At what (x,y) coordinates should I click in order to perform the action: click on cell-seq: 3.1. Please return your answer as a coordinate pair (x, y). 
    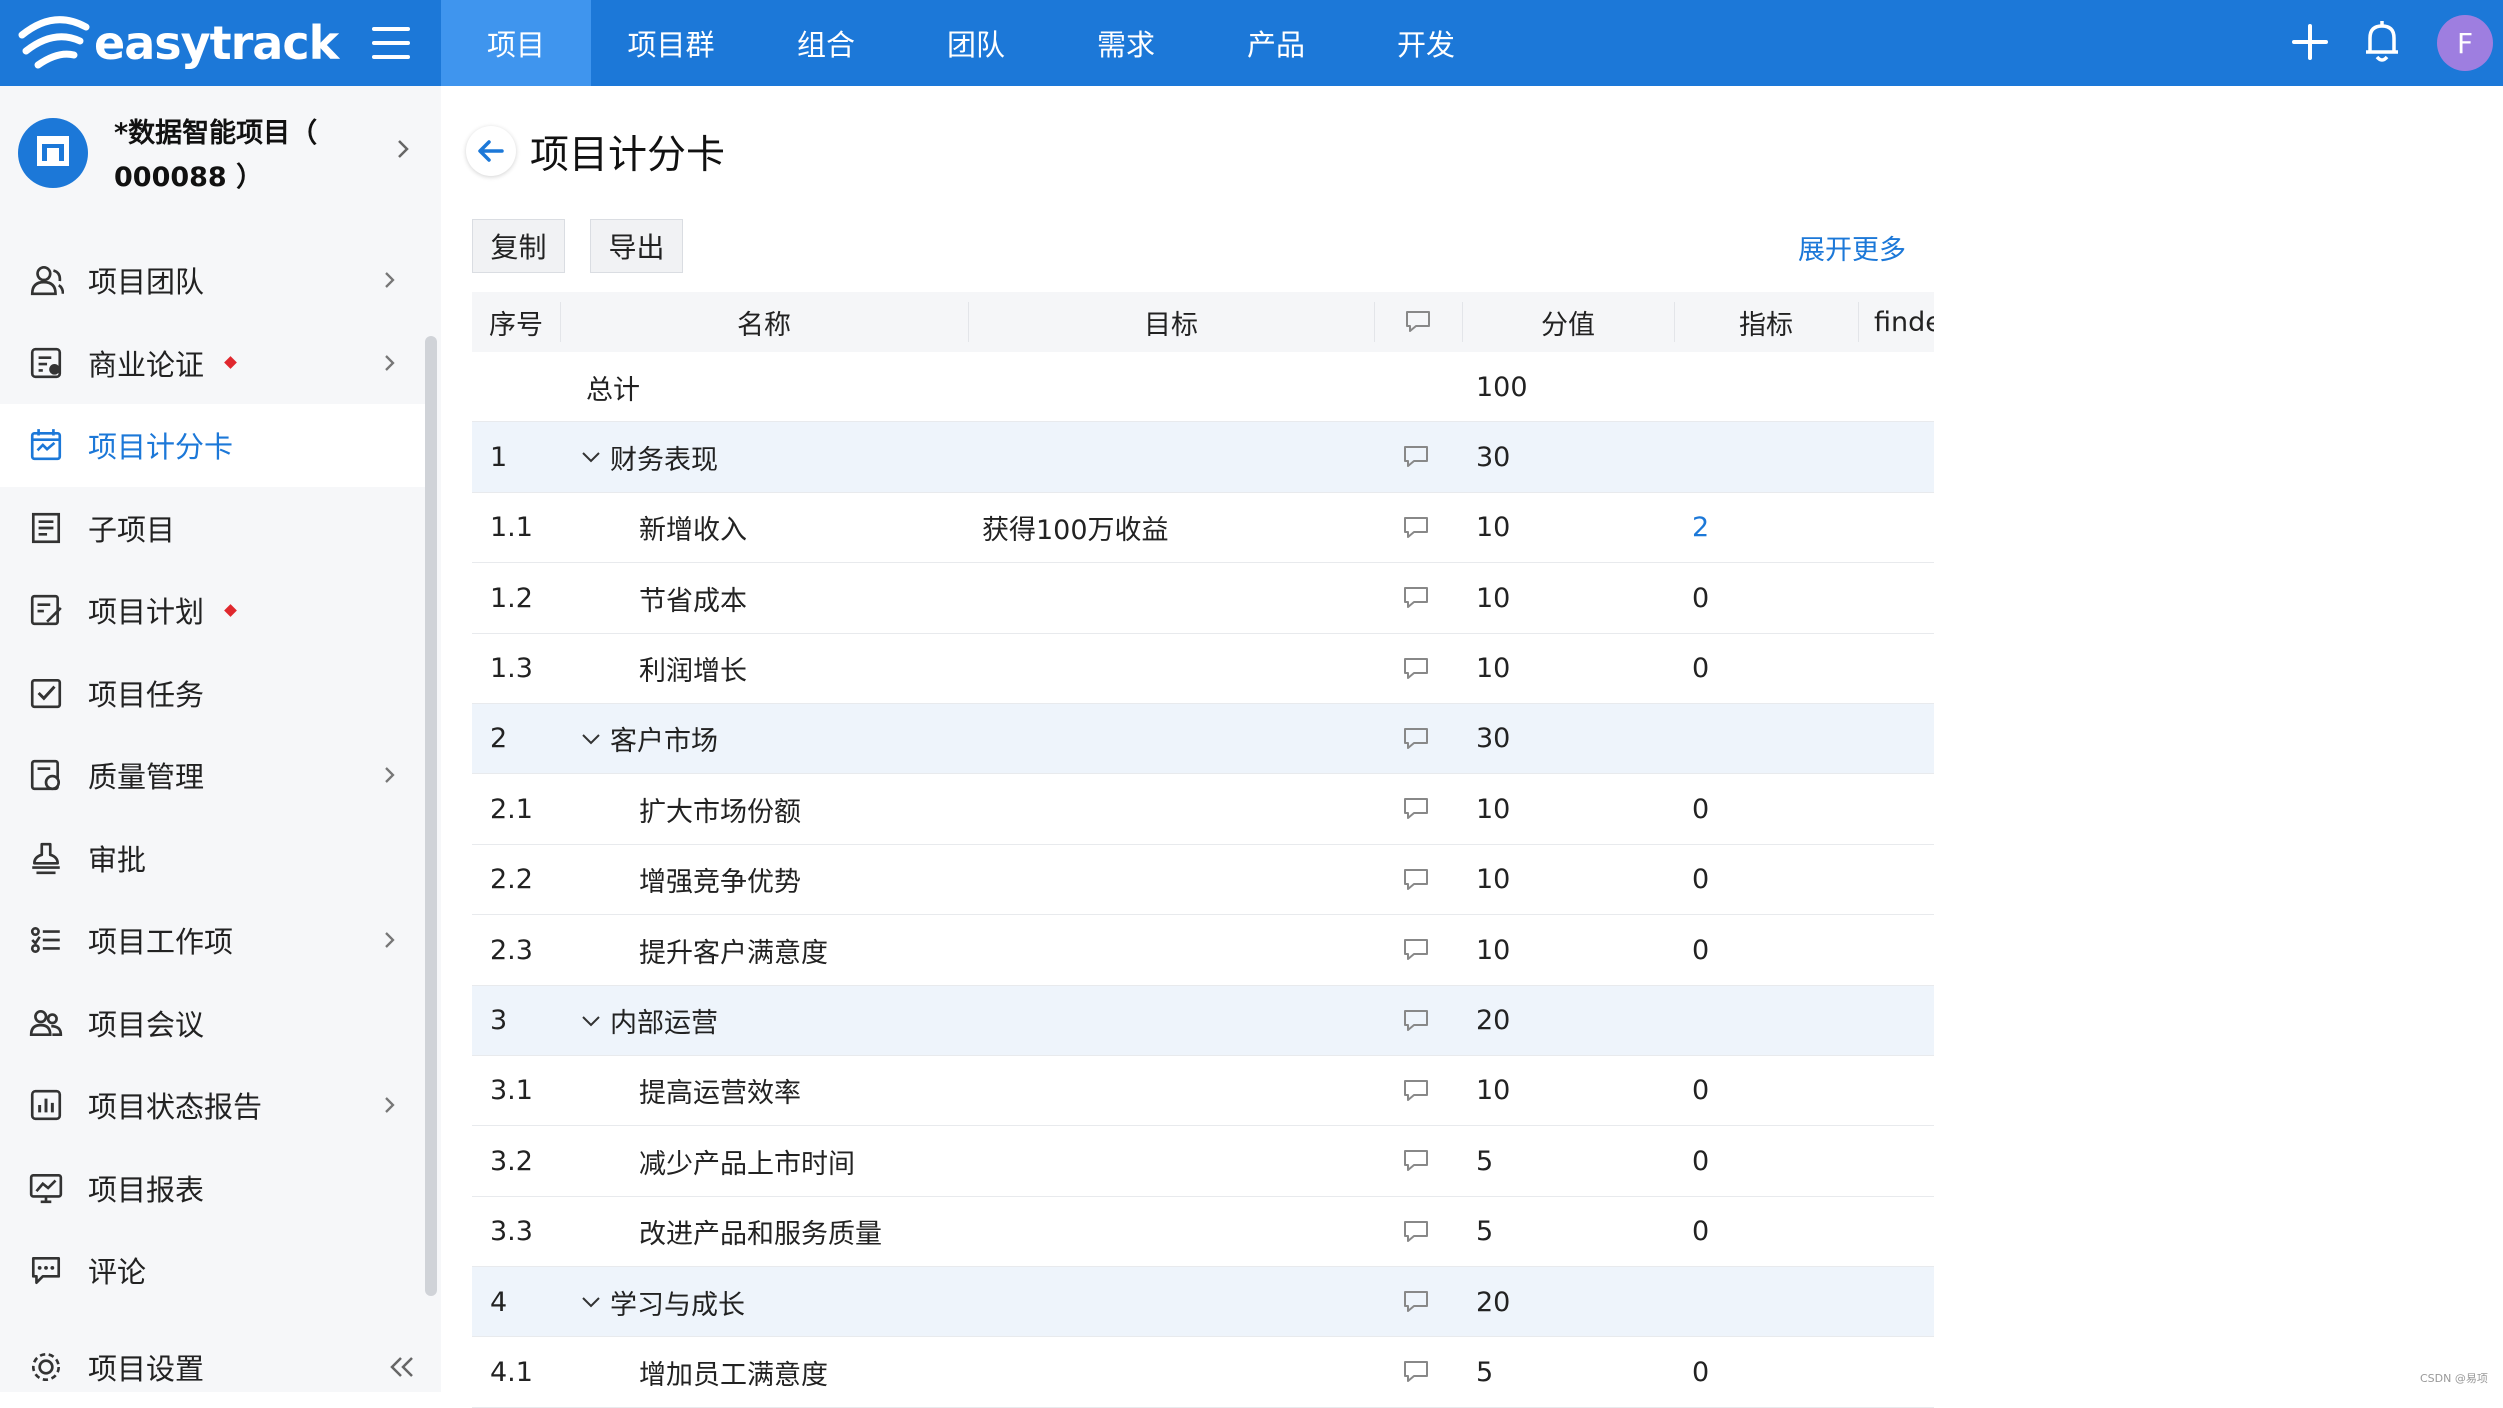
    Looking at the image, I should click on (511, 1091).